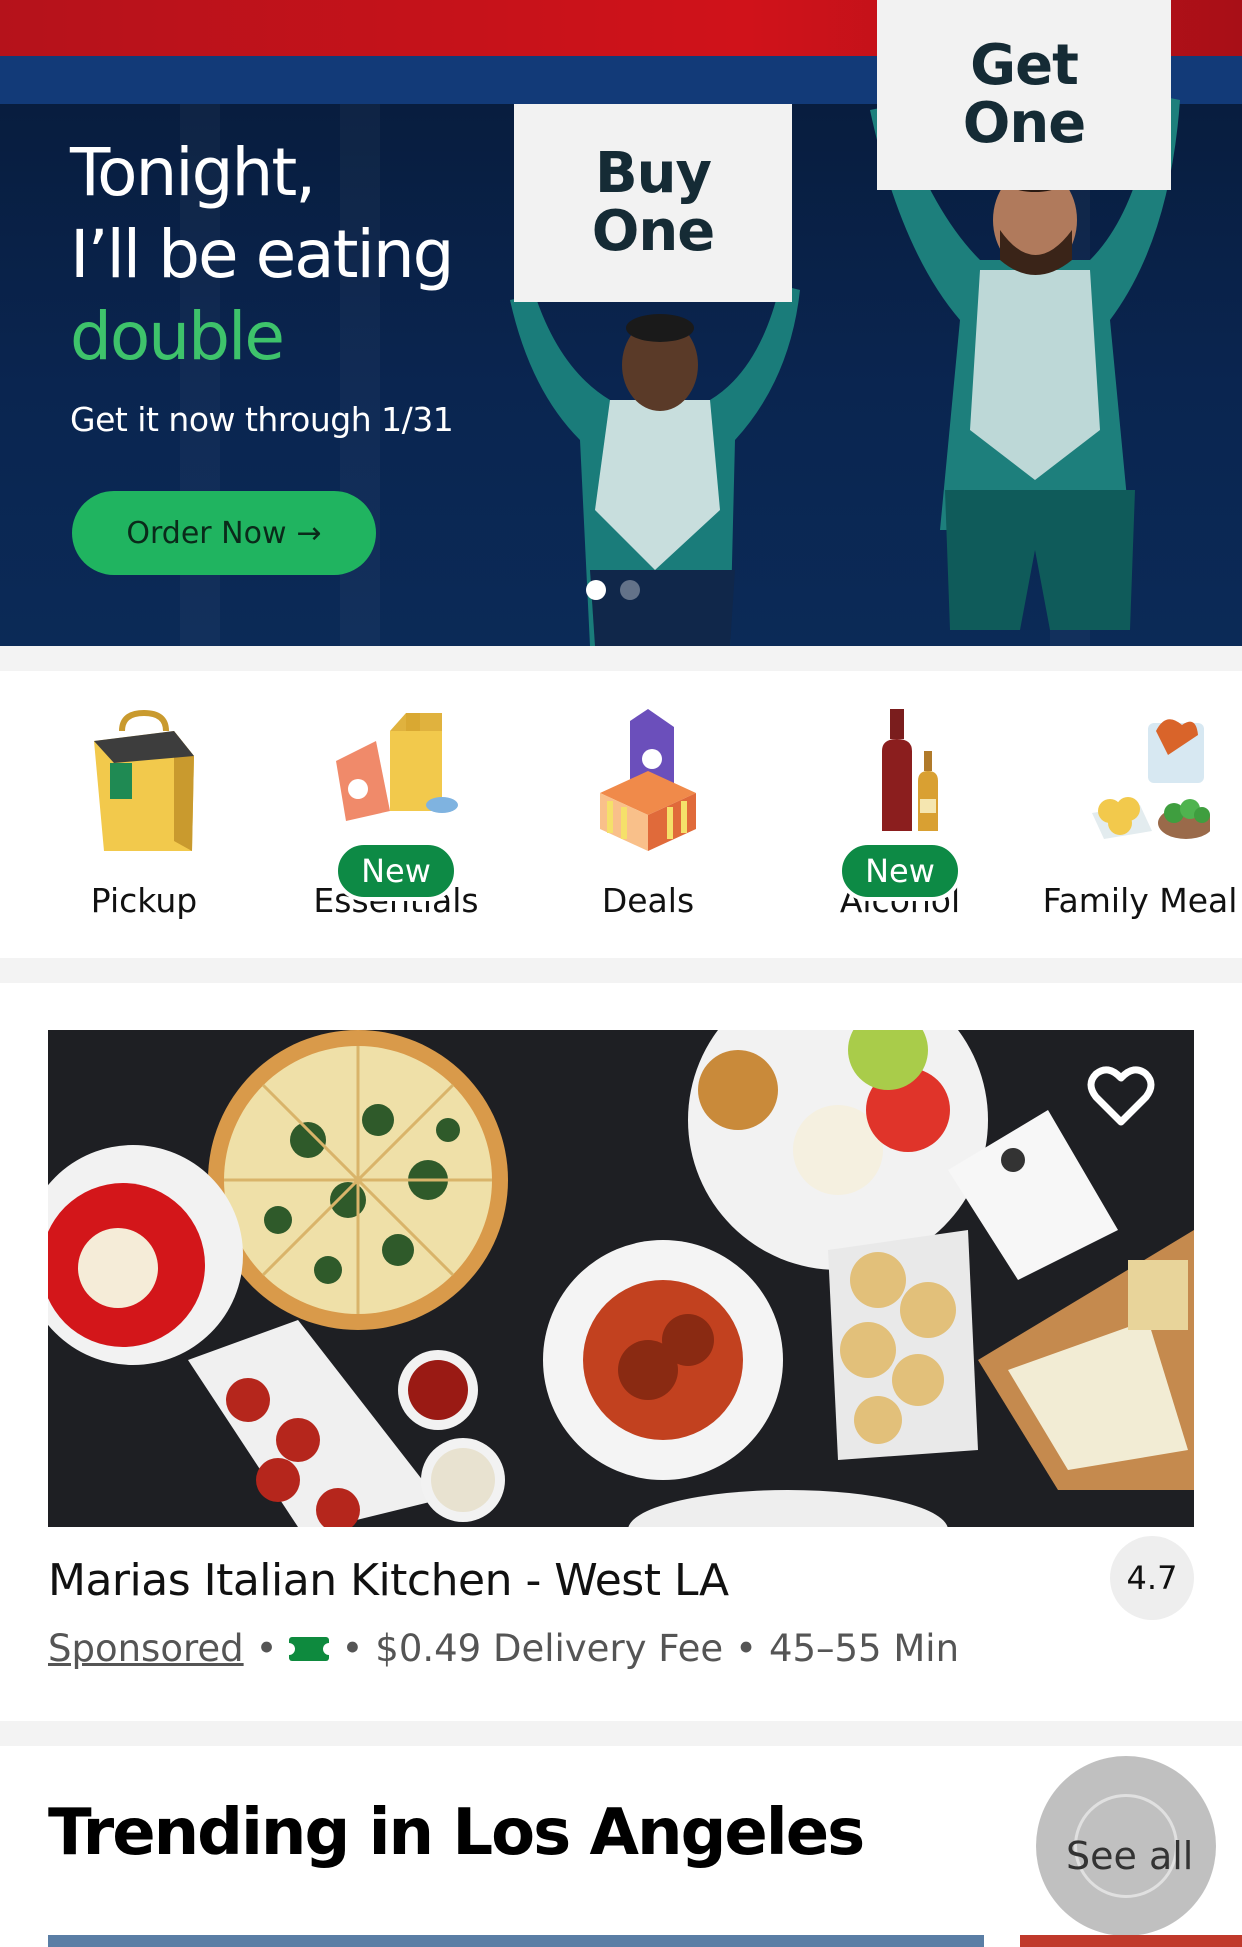 The width and height of the screenshot is (1242, 1947). I want to click on category-deals: Deals, so click(648, 810).